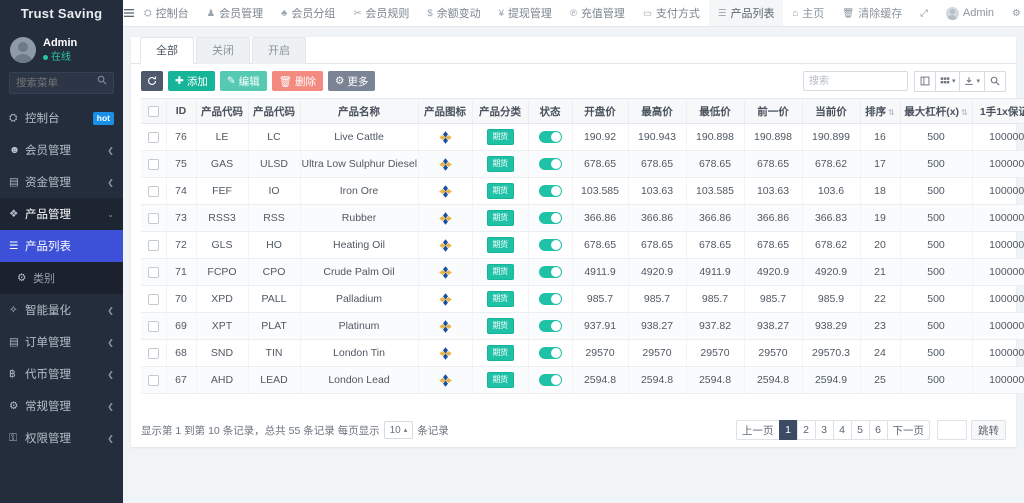  What do you see at coordinates (61, 374) in the screenshot?
I see `sidebar-item-8: ฿ 代币管理 ❮` at bounding box center [61, 374].